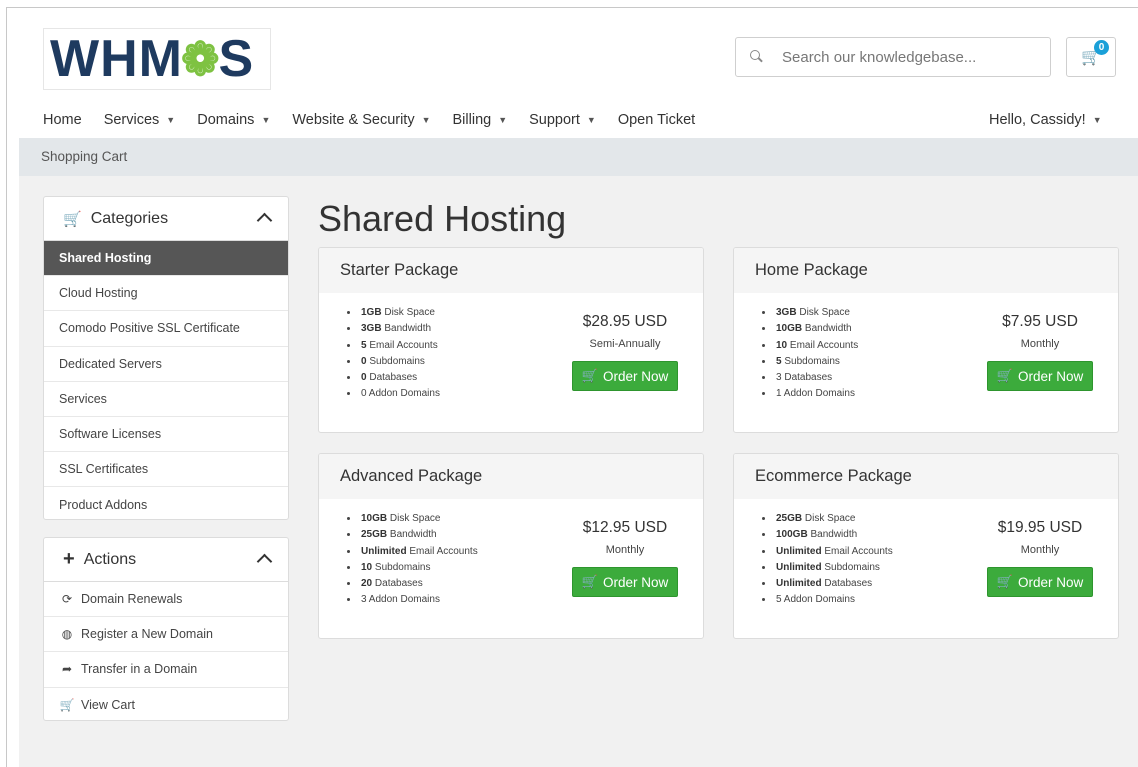 This screenshot has width=1138, height=767. Describe the element at coordinates (132, 599) in the screenshot. I see `action-label: Domain Renewals` at that location.